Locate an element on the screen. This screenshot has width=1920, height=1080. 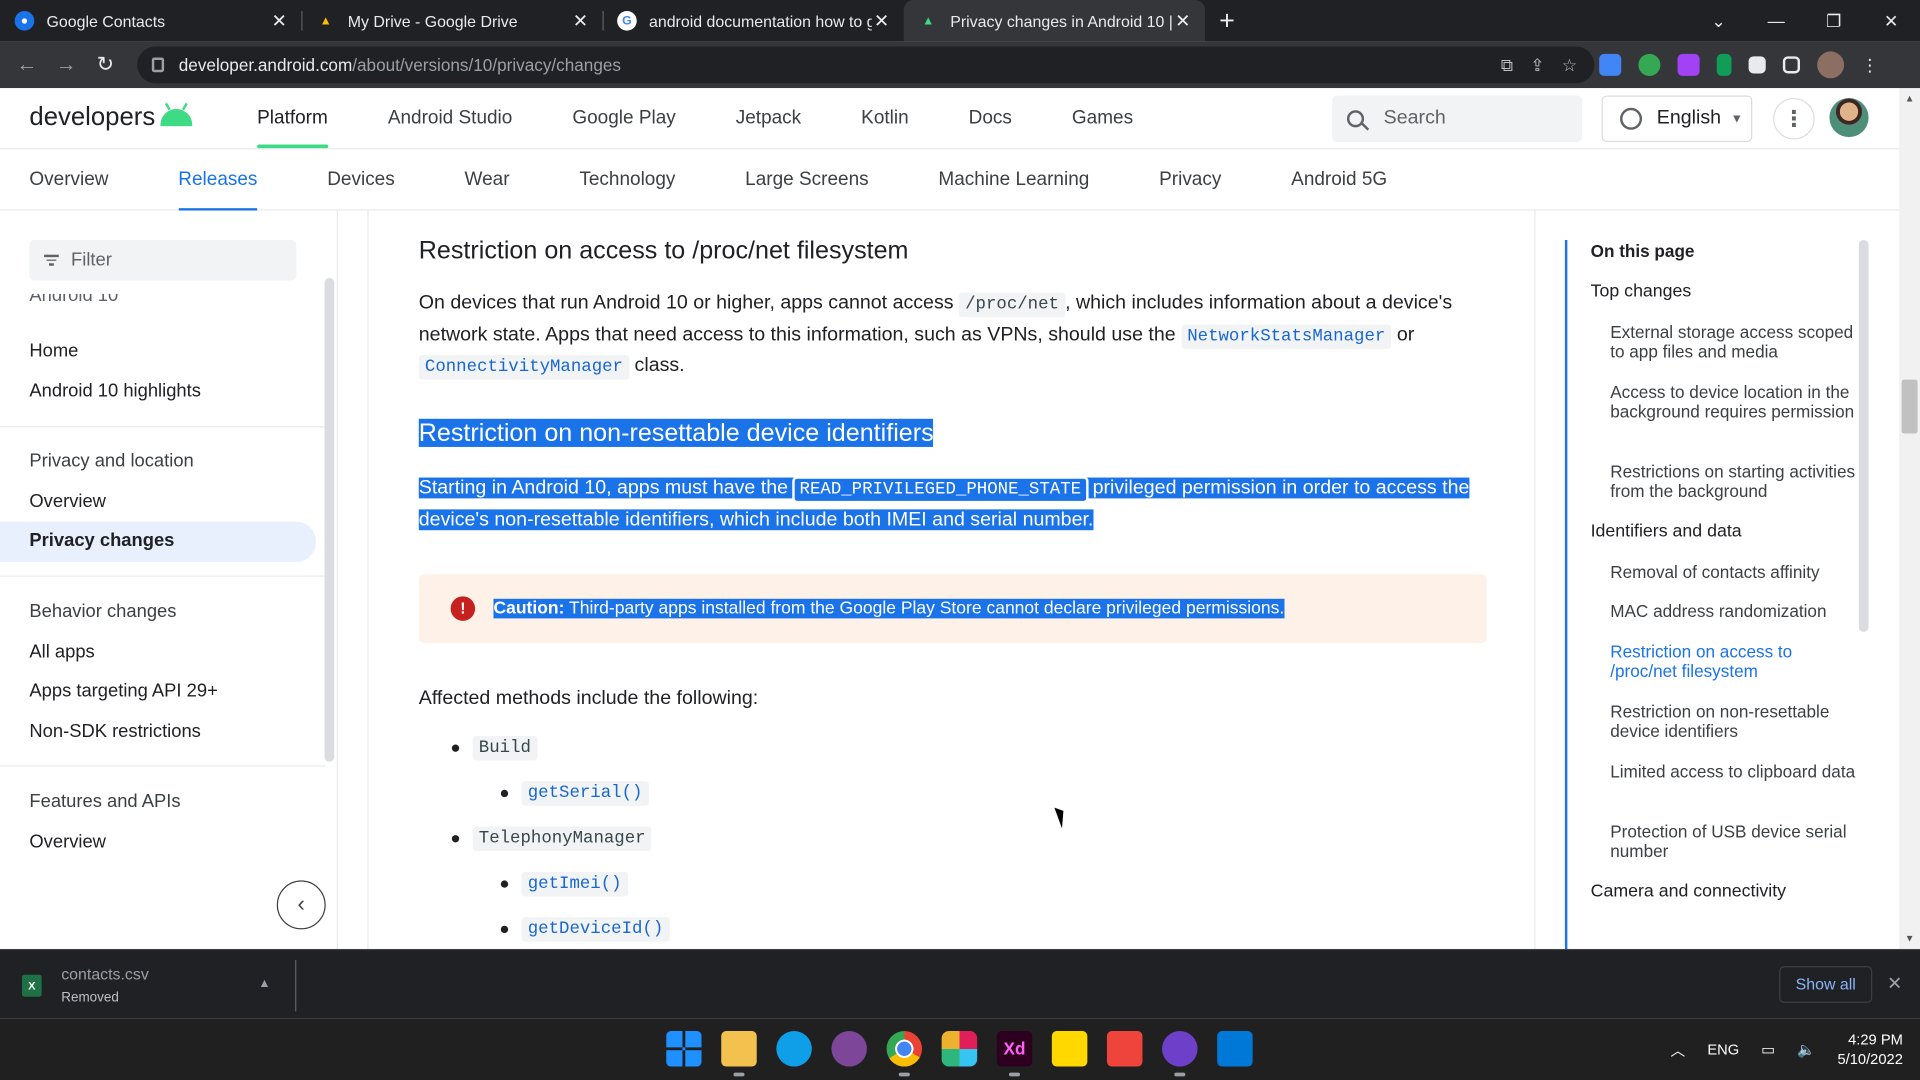
sidebar-item-highlights: Android 10 highlights is located at coordinates (163, 392).